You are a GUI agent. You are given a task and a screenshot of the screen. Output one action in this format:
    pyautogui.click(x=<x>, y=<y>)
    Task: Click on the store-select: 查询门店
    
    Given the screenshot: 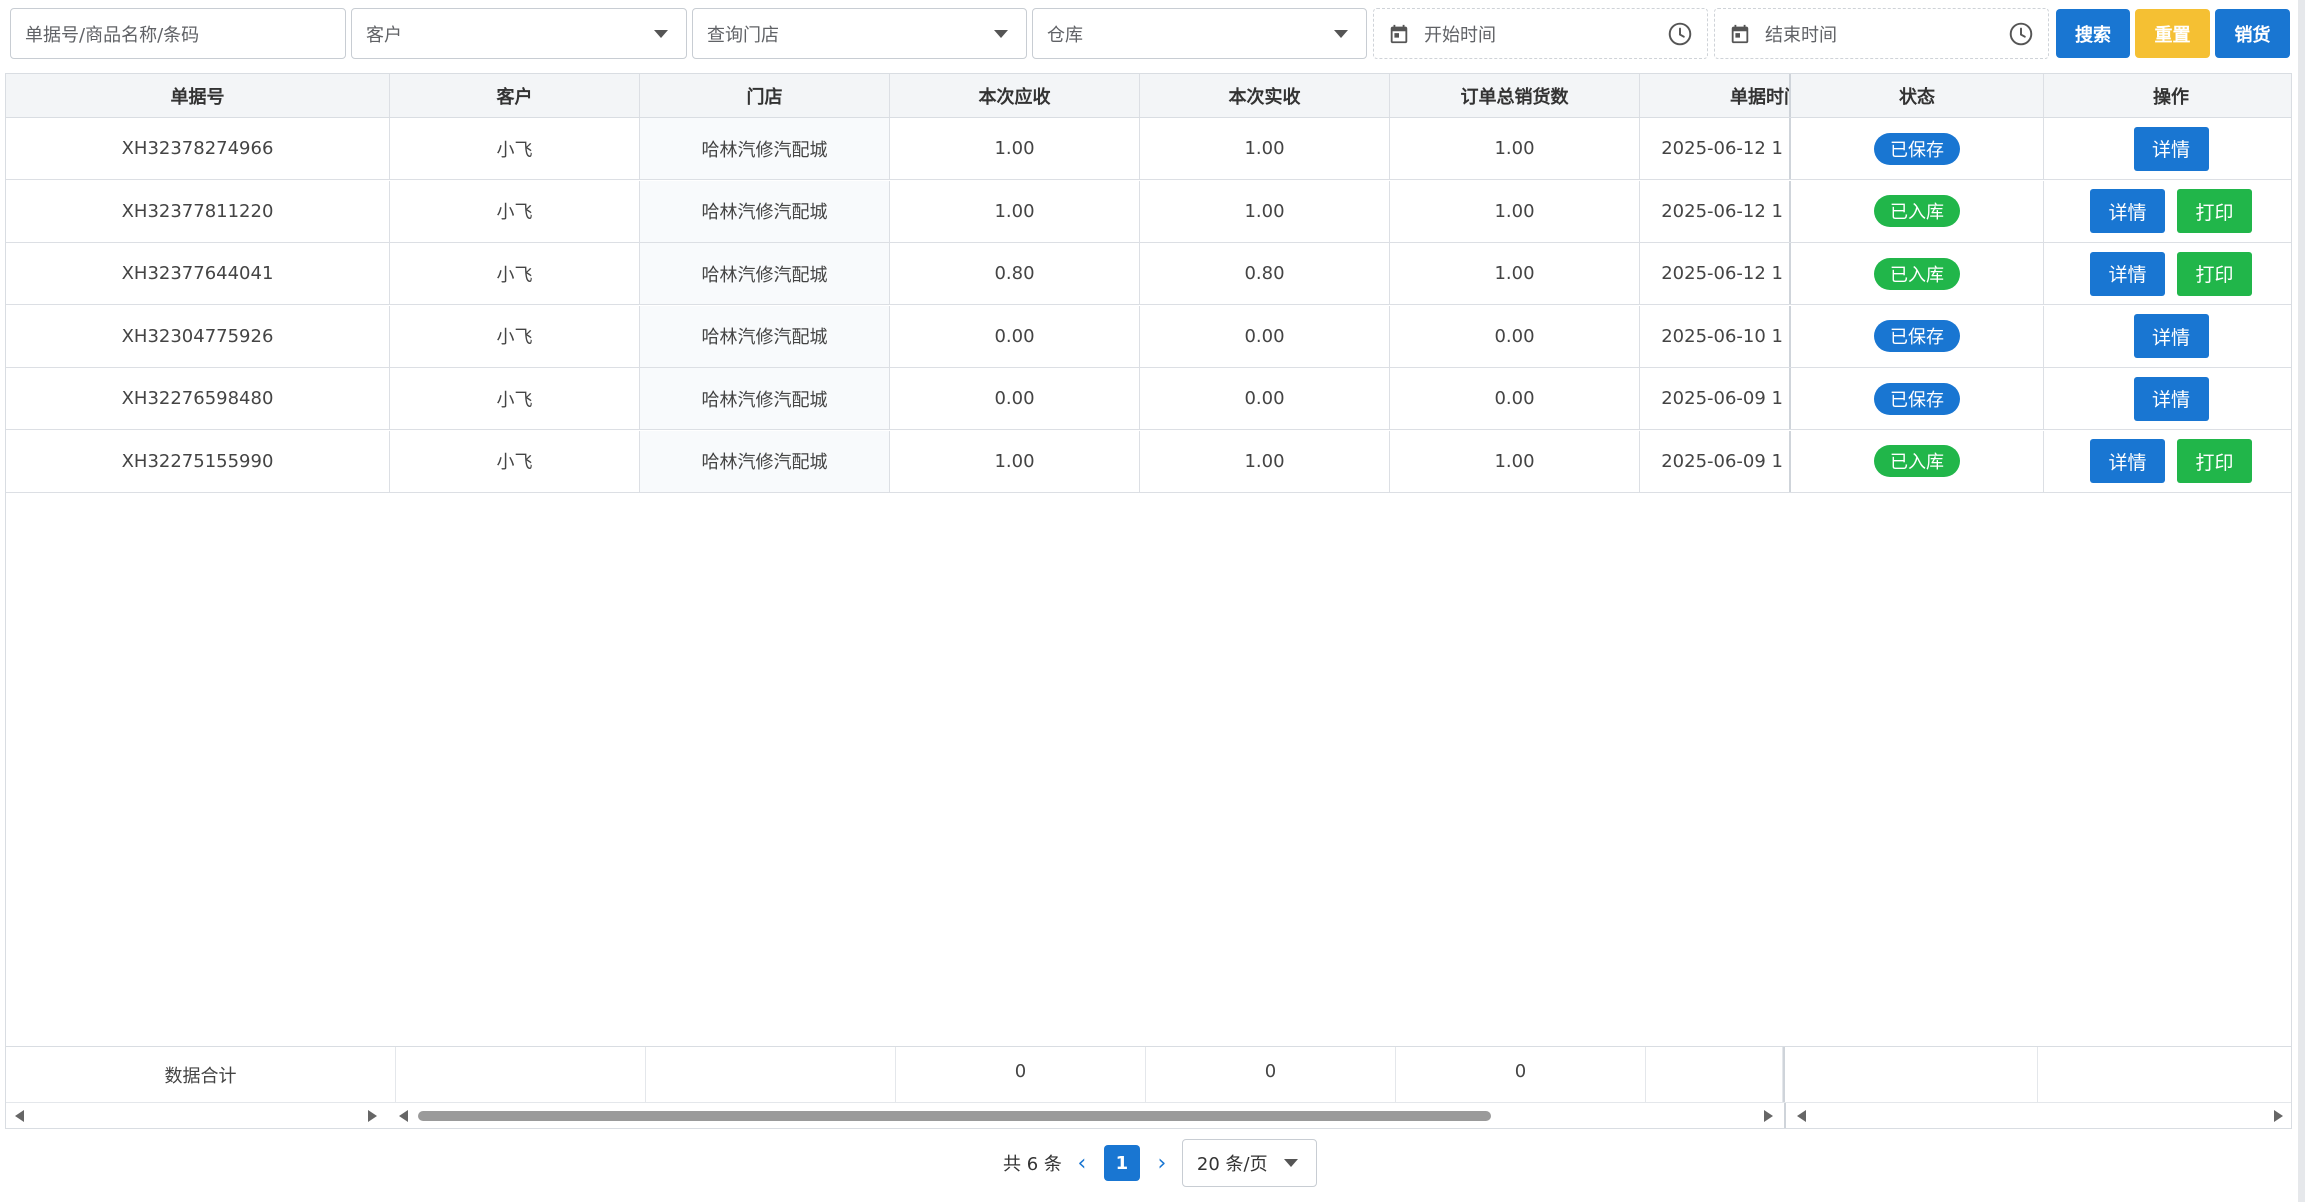 What is the action you would take?
    pyautogui.click(x=859, y=33)
    